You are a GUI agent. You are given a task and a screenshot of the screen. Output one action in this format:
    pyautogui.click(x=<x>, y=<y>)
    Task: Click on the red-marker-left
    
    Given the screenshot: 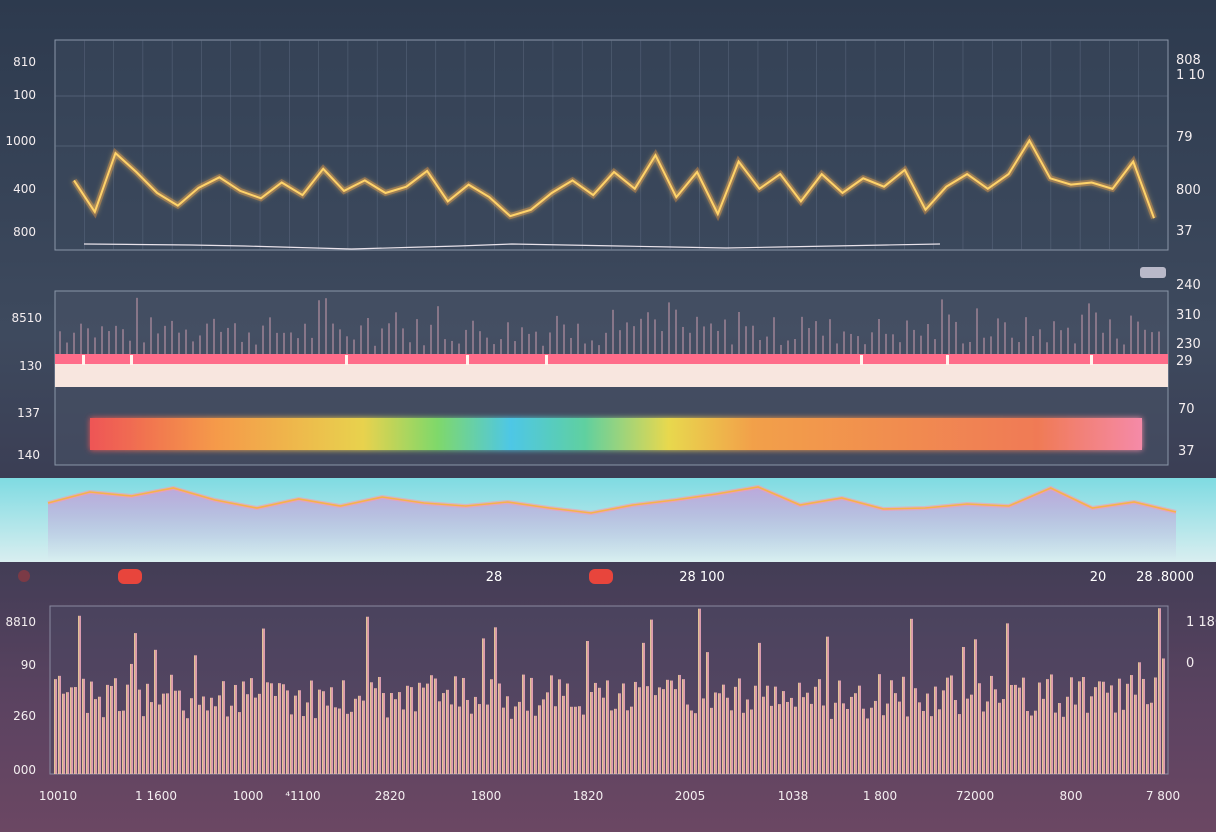 What is the action you would take?
    pyautogui.click(x=130, y=576)
    